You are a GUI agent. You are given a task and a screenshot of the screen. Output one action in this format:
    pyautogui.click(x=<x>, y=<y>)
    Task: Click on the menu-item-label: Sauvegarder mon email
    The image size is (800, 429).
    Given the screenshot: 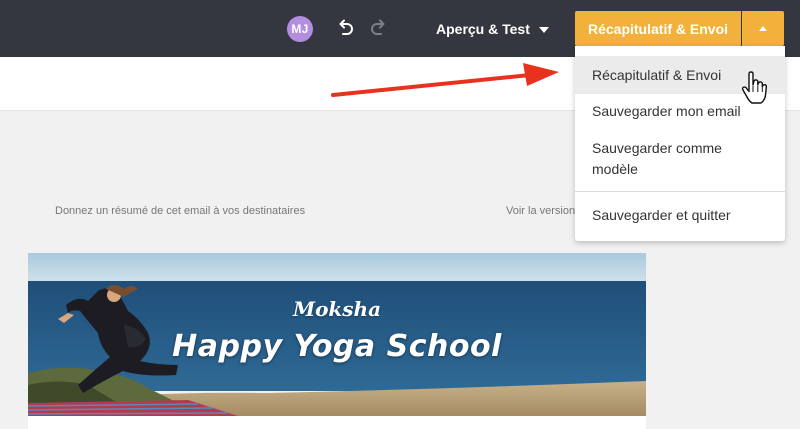 What is the action you would take?
    pyautogui.click(x=666, y=110)
    